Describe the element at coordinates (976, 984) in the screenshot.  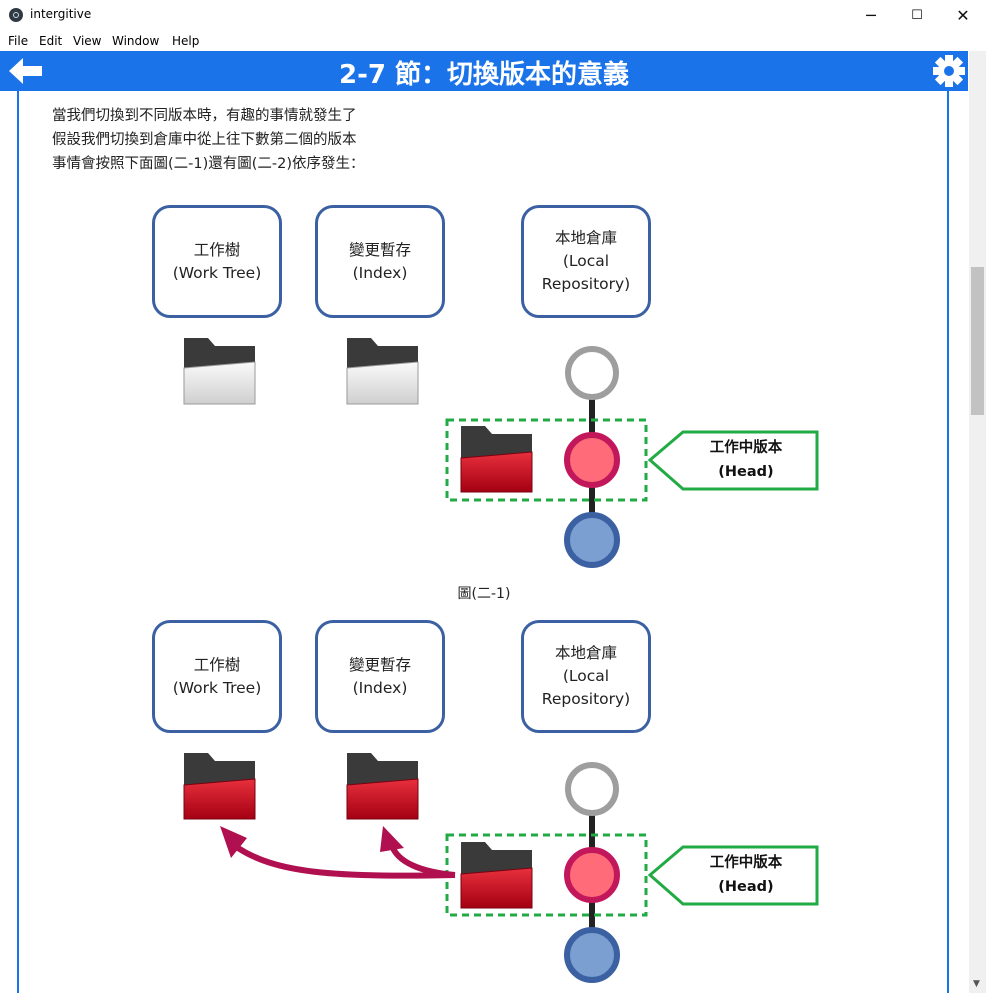
I see `scroll-down-arrow-icon: ▼` at that location.